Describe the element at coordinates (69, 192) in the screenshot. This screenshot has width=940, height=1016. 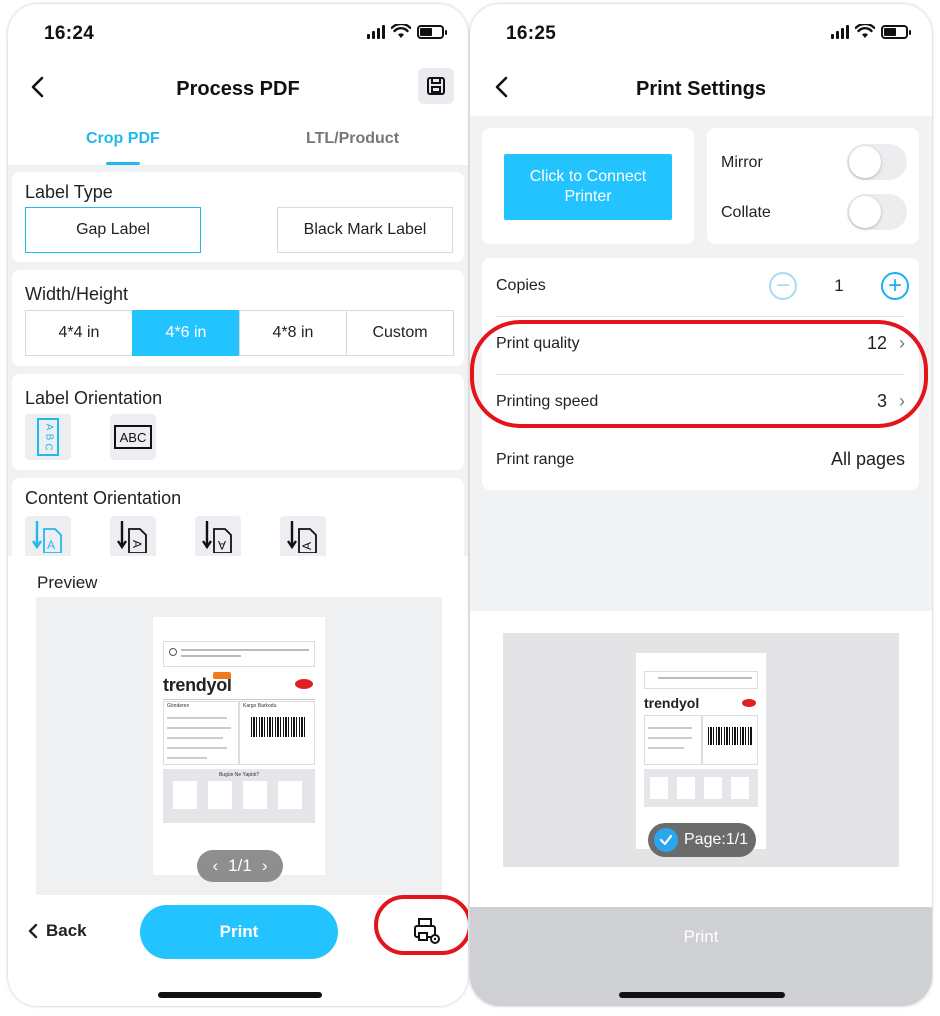
I see `label-type-title: Label Type` at that location.